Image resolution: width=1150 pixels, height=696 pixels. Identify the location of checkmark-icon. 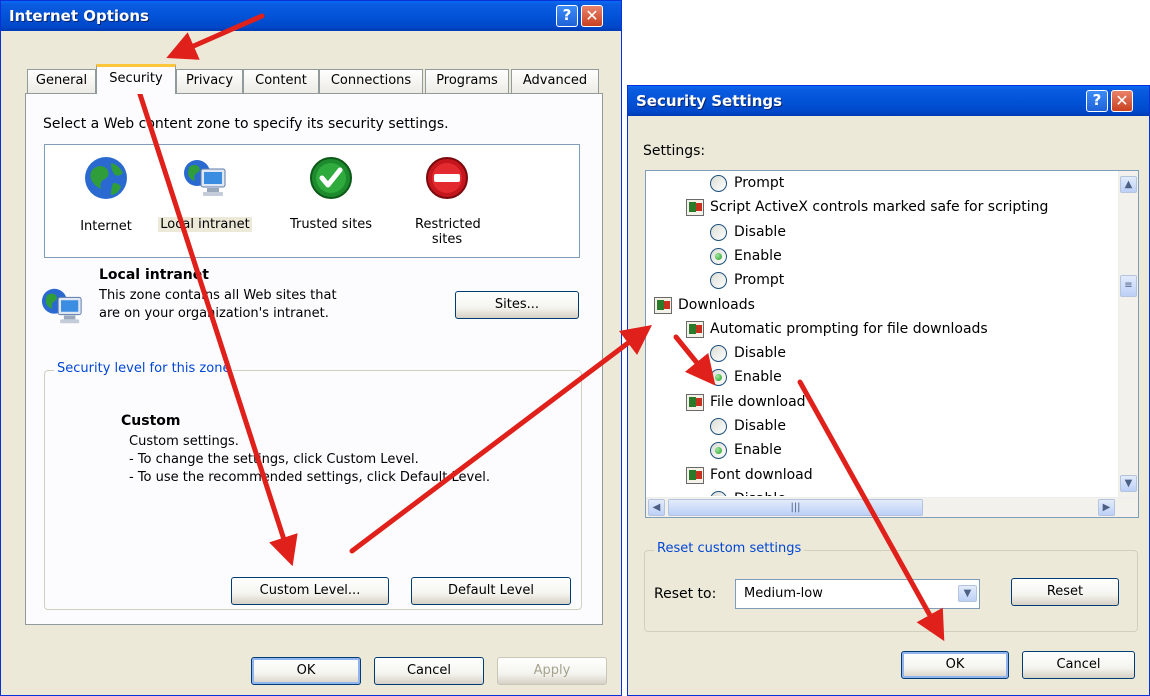
(331, 178).